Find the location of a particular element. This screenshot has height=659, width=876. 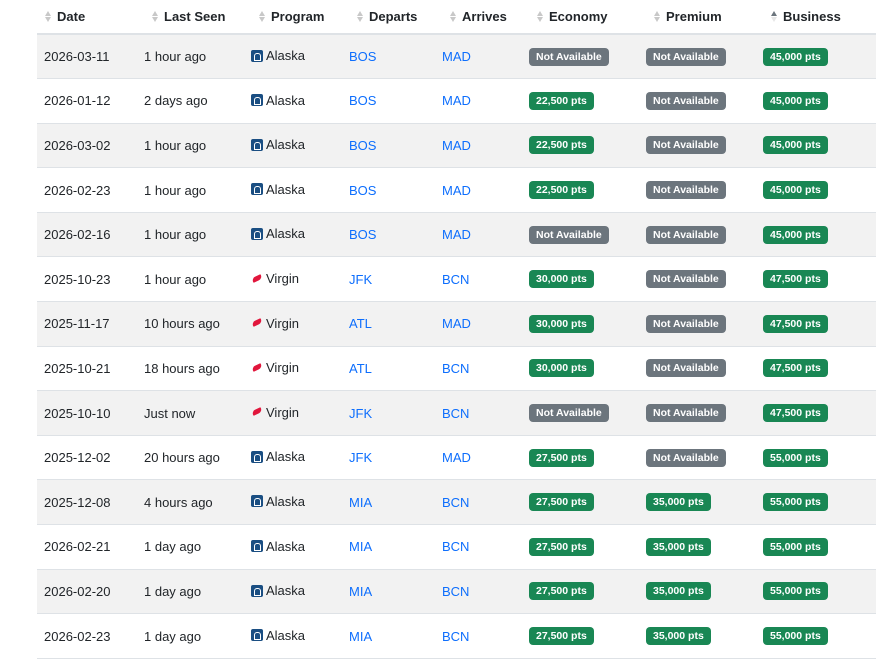

column-header-last-seen: Last Seen is located at coordinates (197, 17).